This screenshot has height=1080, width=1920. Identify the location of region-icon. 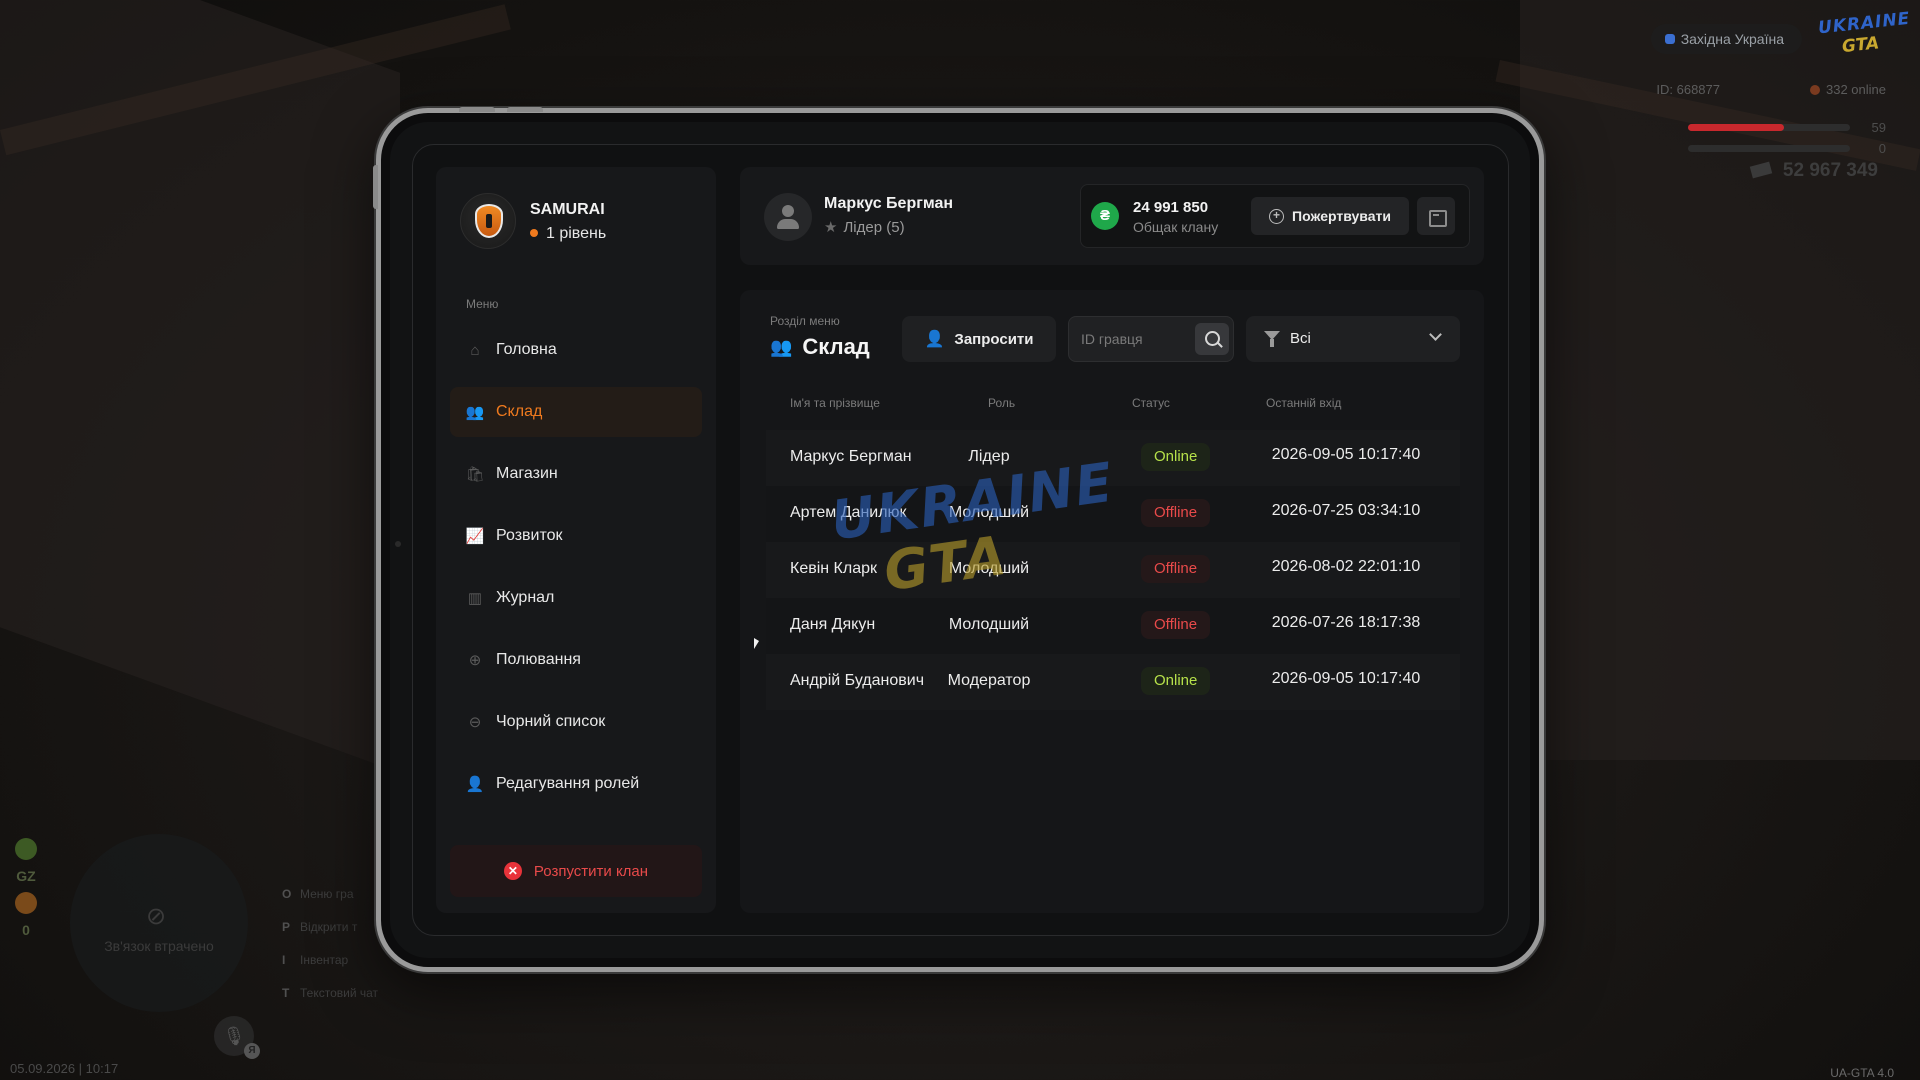
(1669, 39).